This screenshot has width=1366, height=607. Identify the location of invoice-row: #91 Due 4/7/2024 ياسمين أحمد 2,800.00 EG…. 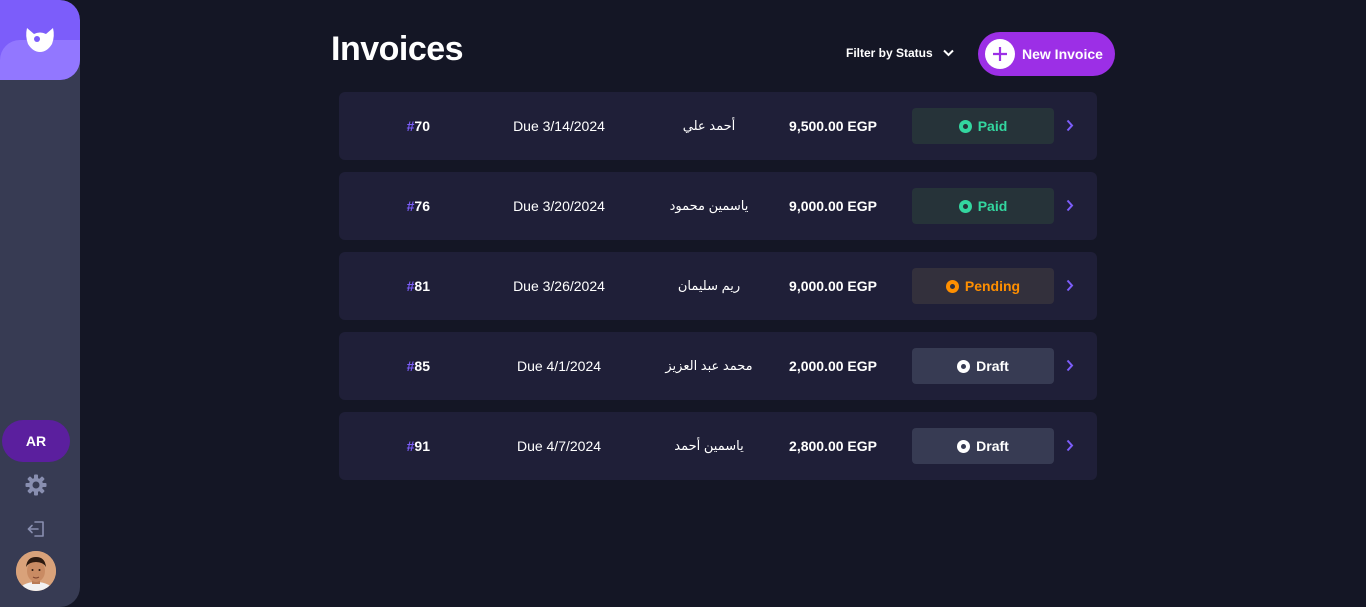
(718, 446).